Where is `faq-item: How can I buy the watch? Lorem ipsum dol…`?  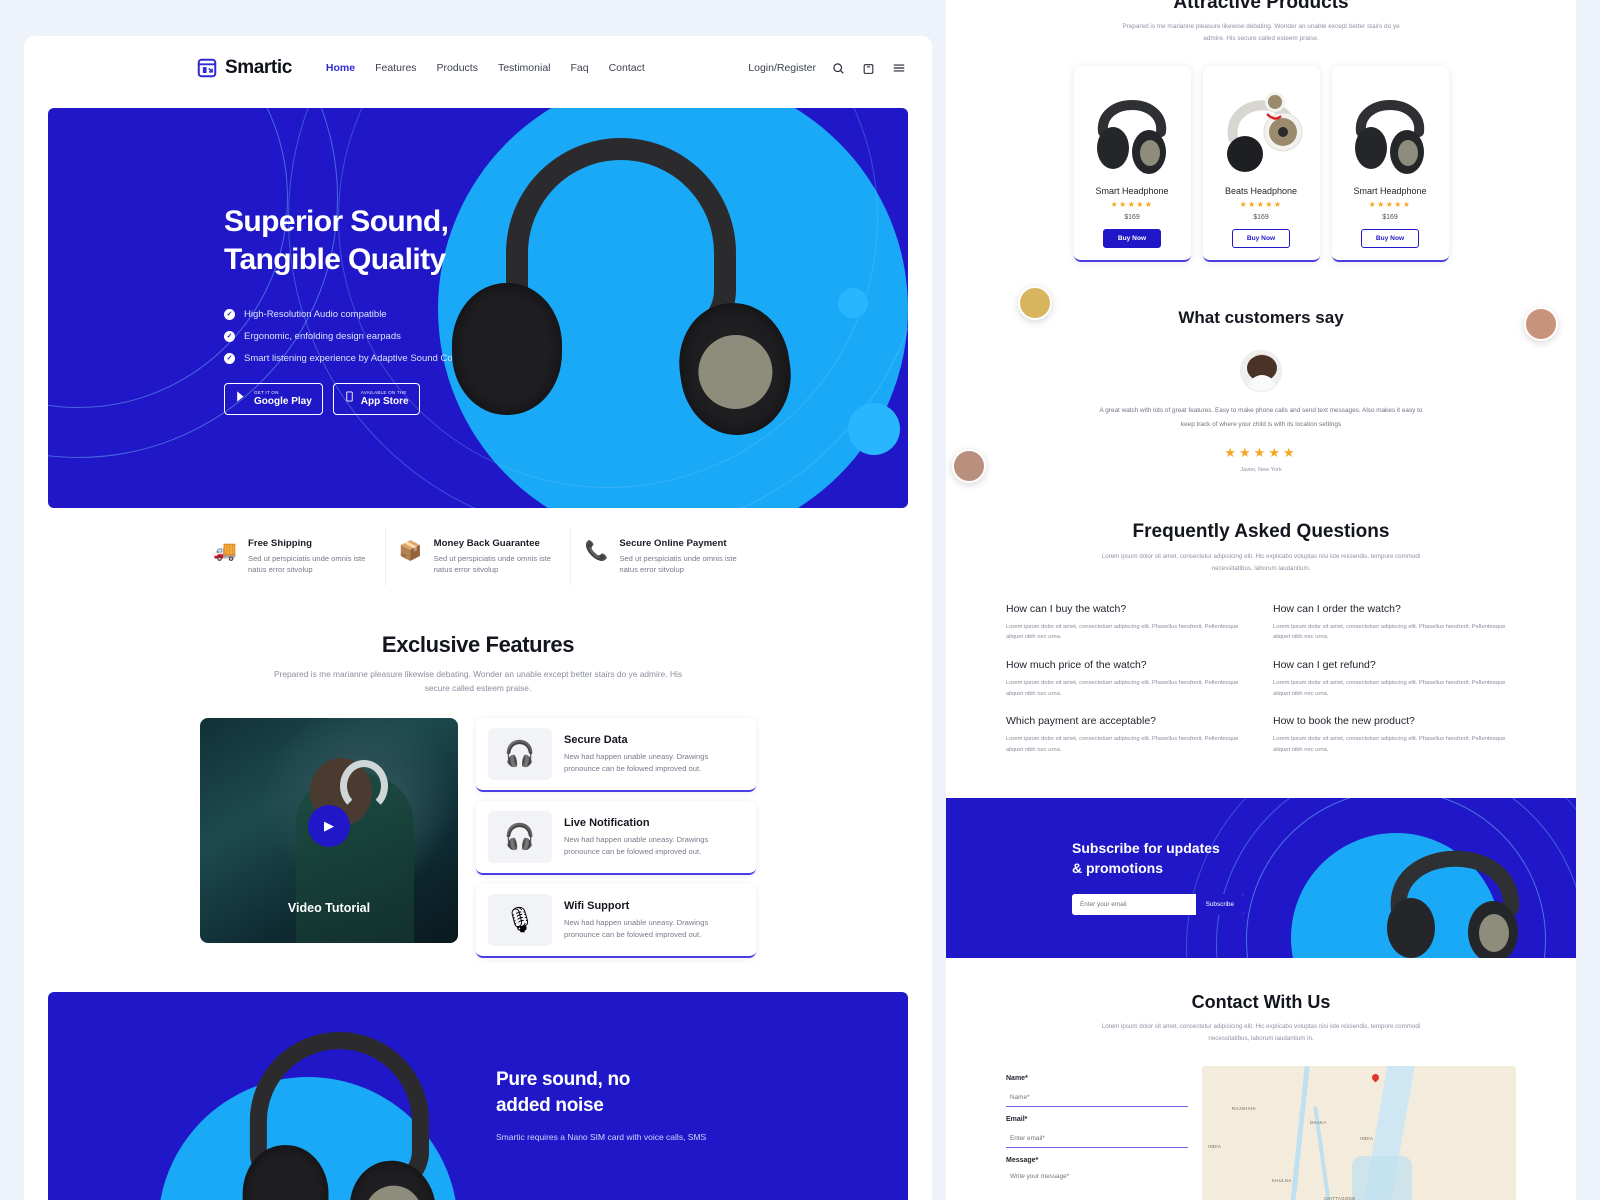
faq-item: How can I buy the watch? Lorem ipsum dol… is located at coordinates (1127, 623).